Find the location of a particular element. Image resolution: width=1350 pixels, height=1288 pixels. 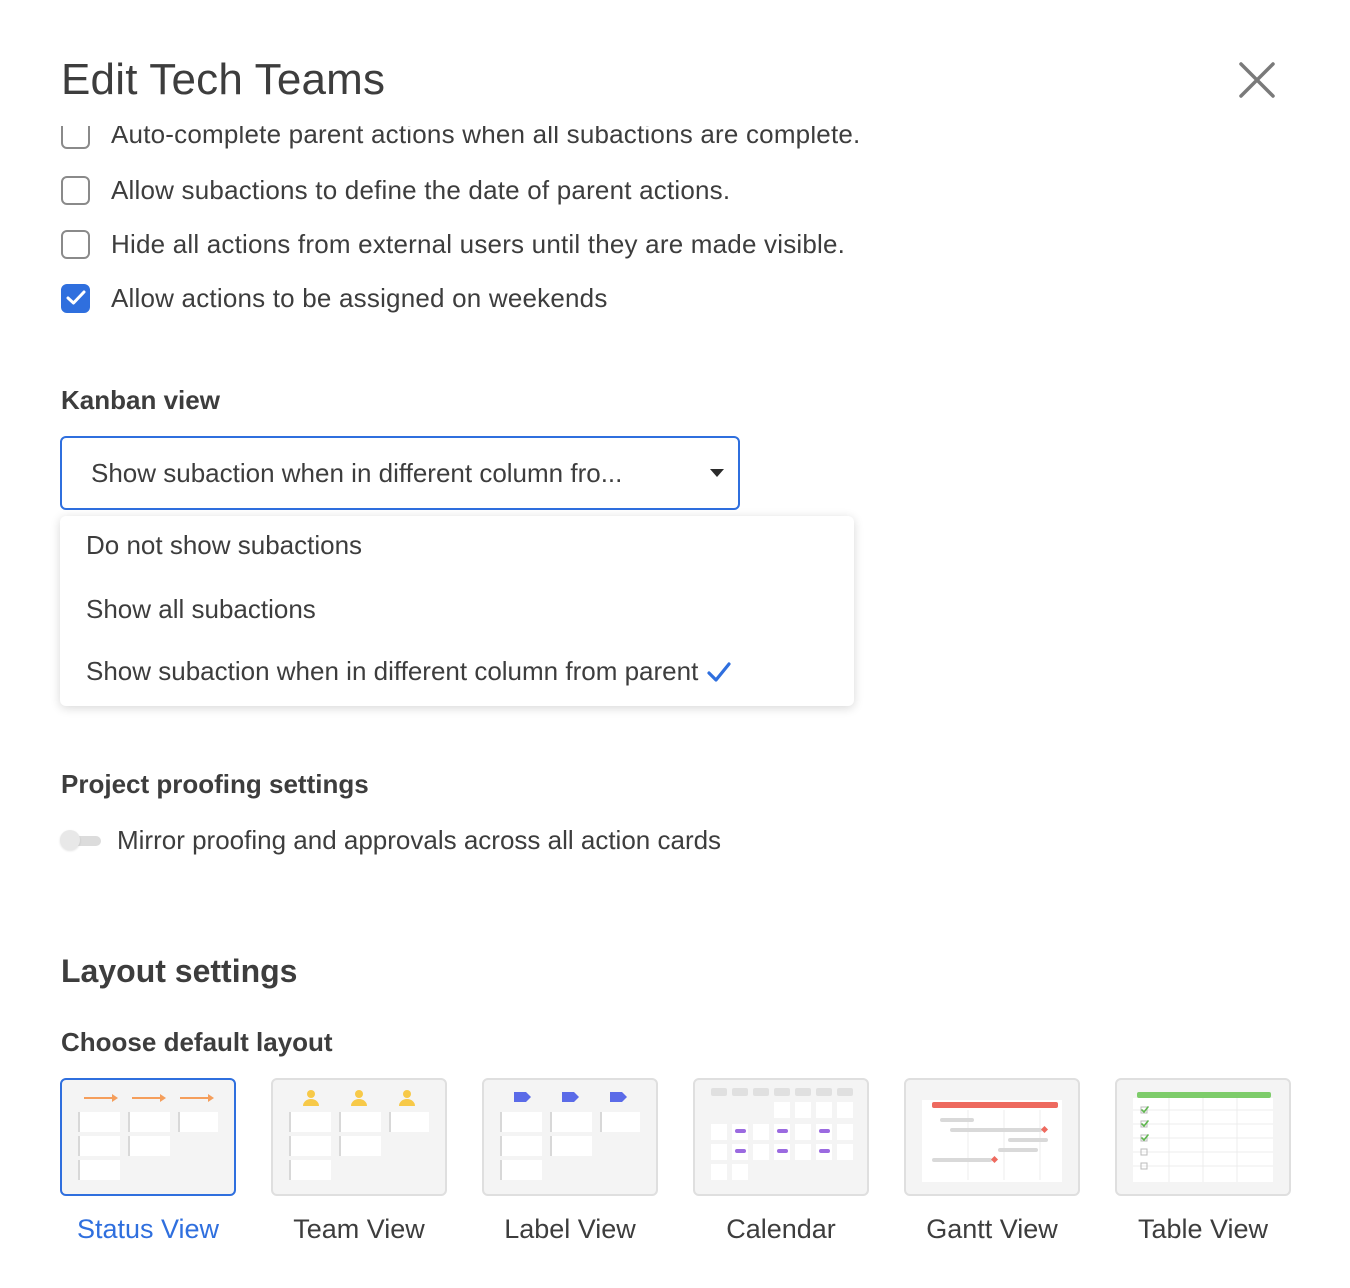

menu-item-label: Do not show subactions is located at coordinates (224, 545).